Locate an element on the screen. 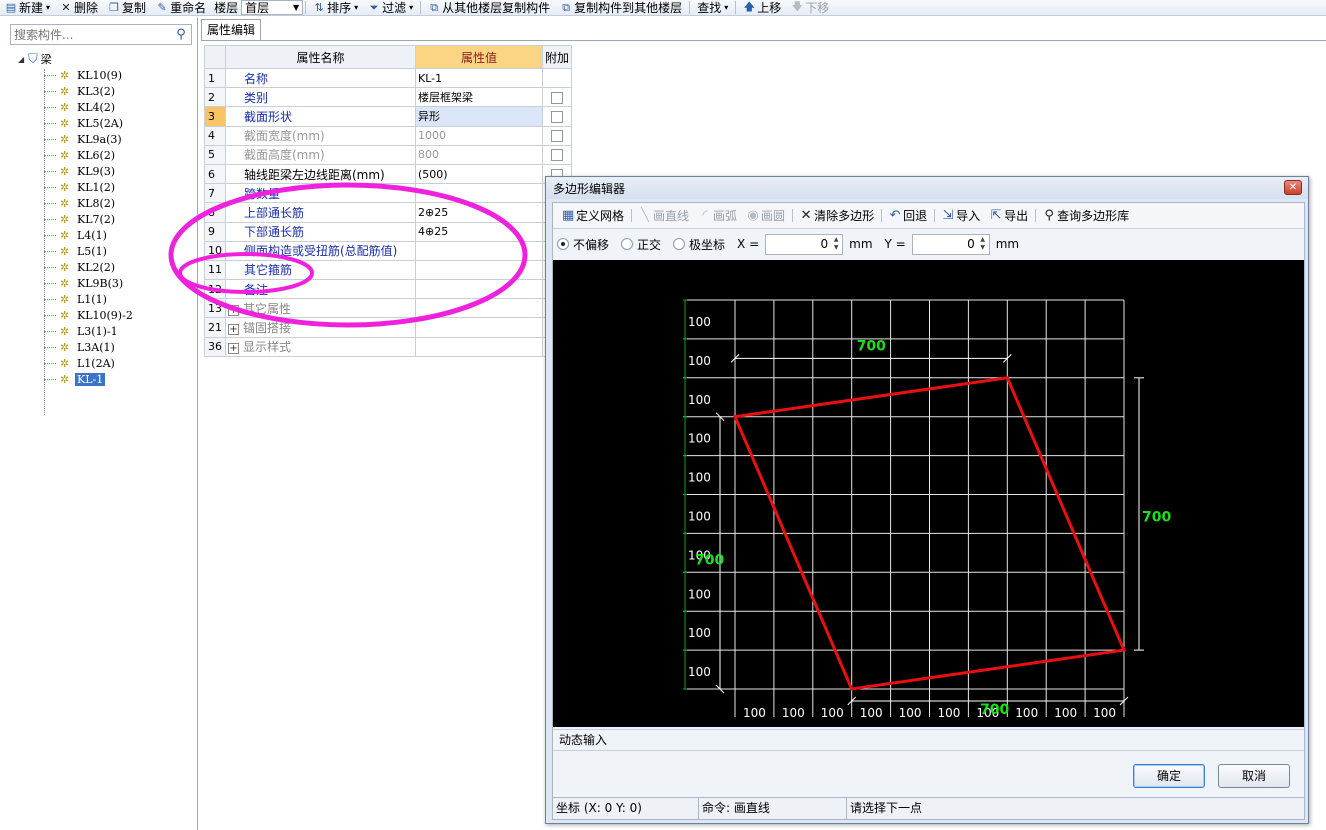 This screenshot has width=1326, height=830. search-input is located at coordinates (91, 34).